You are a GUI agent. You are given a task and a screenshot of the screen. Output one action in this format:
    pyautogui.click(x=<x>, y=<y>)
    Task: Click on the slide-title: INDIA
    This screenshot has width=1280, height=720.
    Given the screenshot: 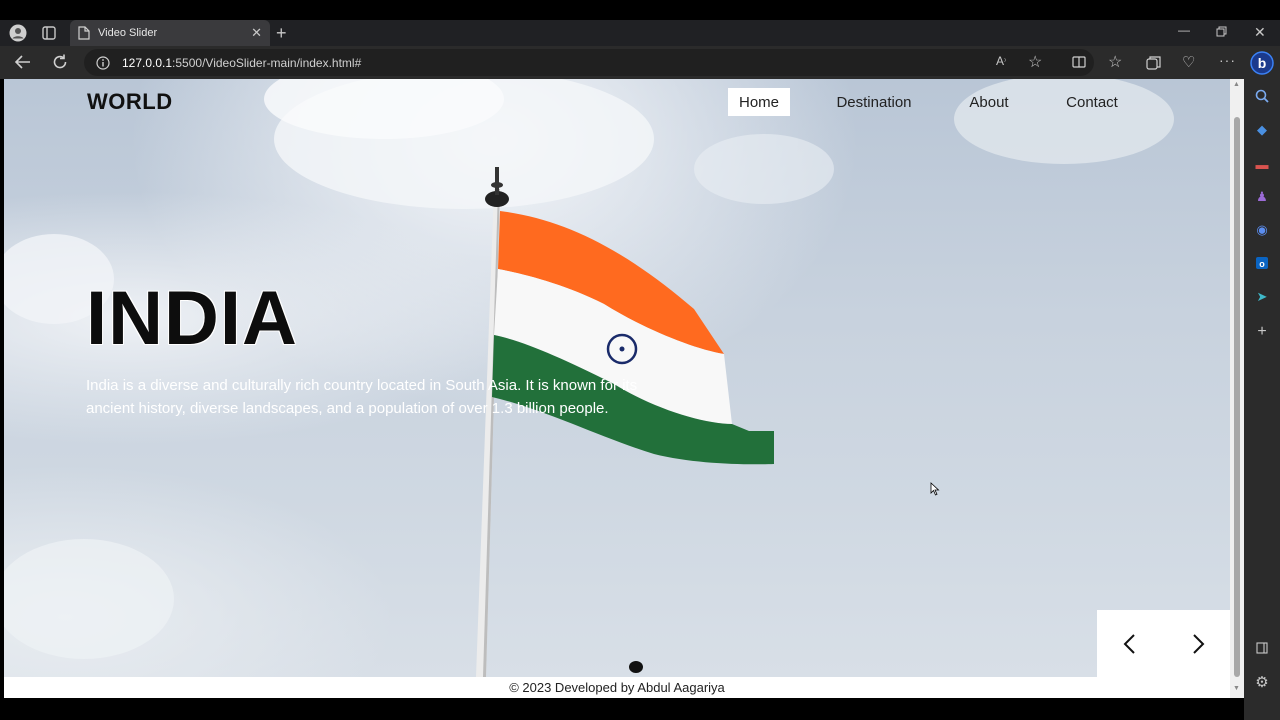 What is the action you would take?
    pyautogui.click(x=192, y=318)
    